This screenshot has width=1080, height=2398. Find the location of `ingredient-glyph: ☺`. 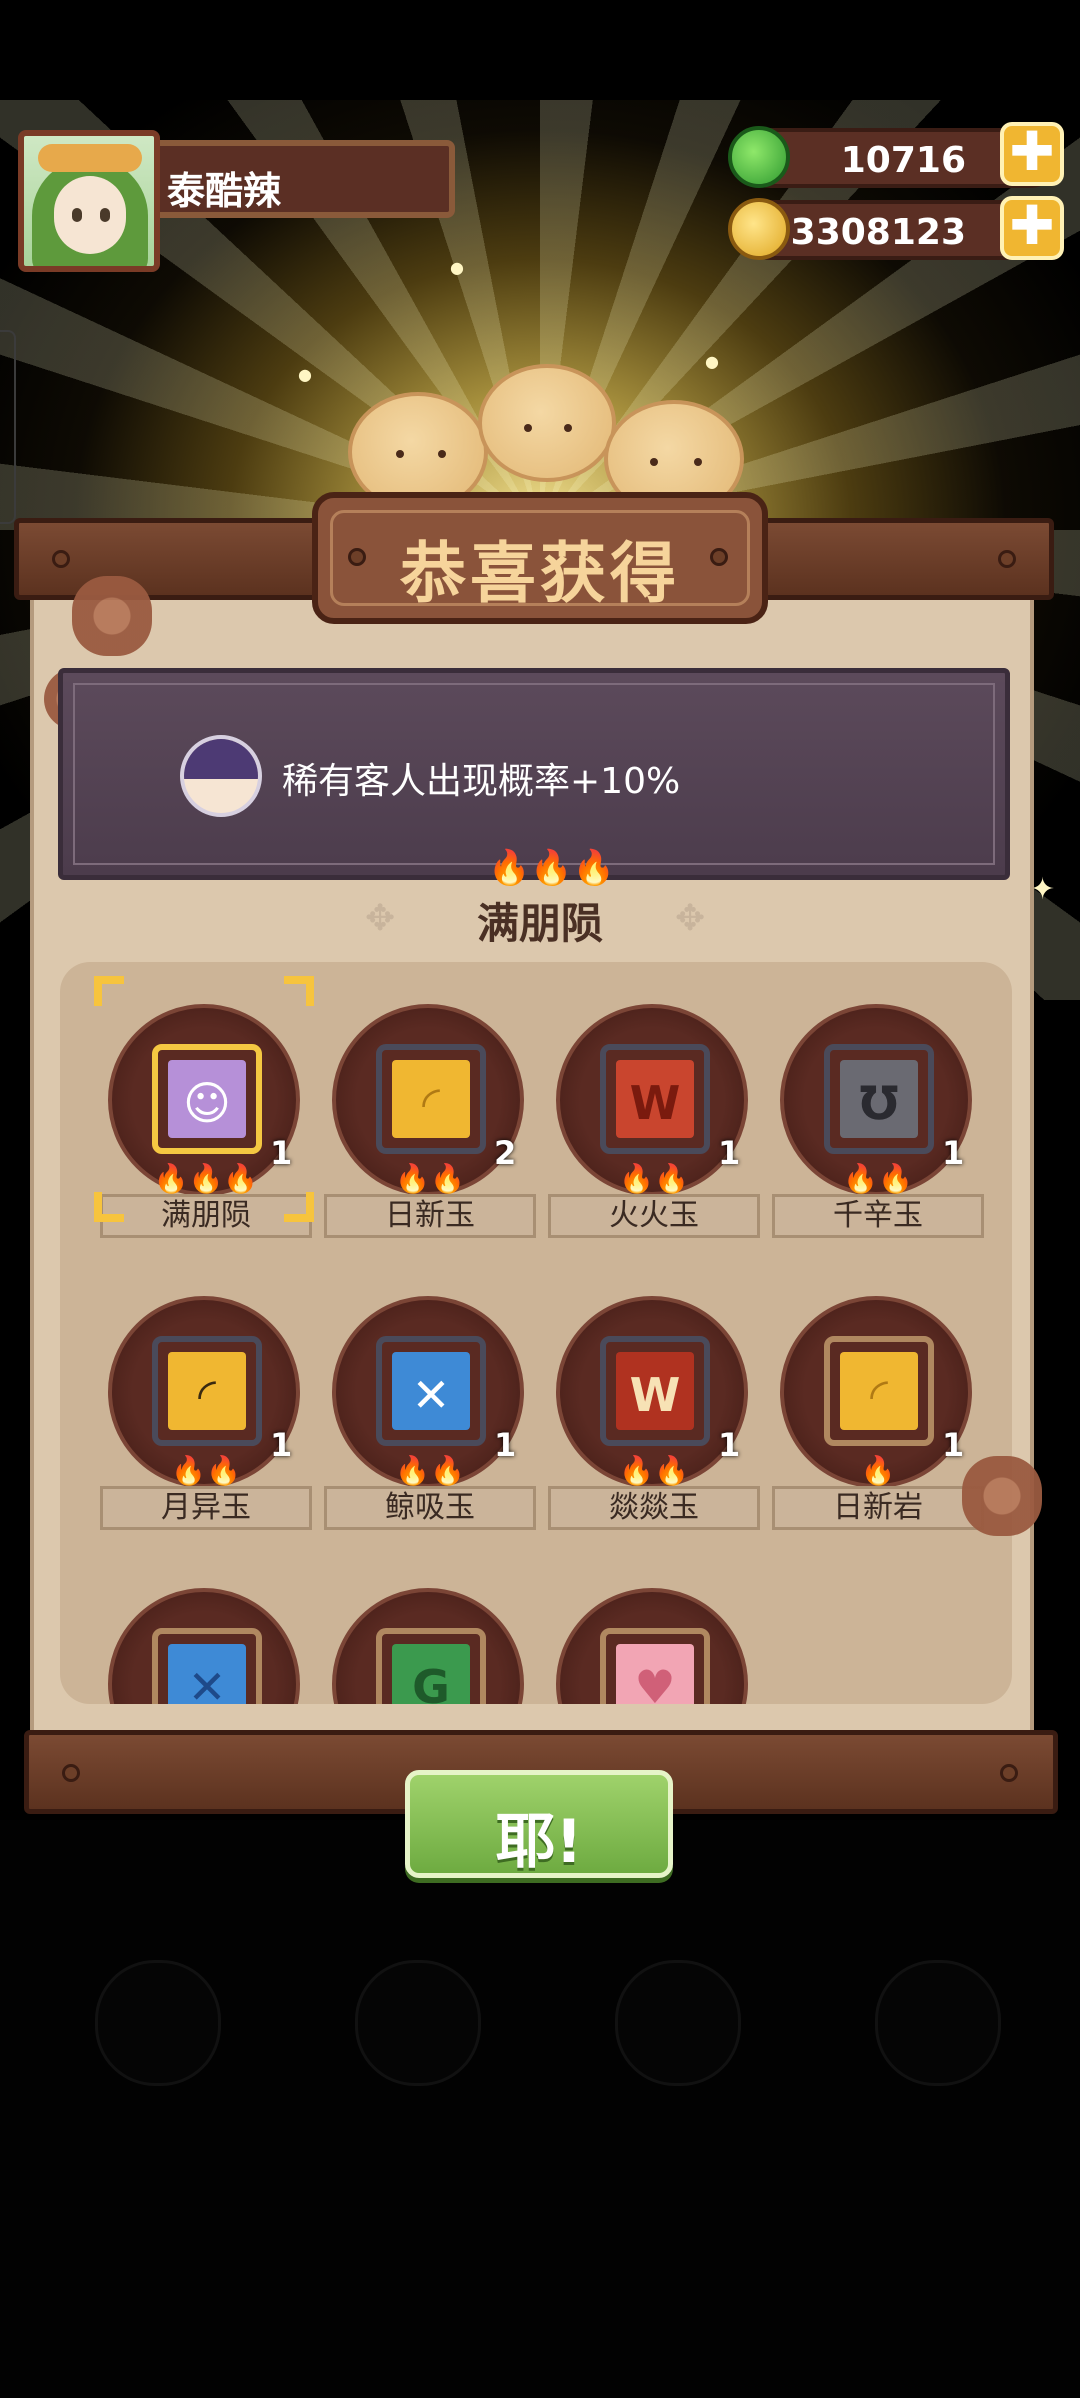

ingredient-glyph: ☺ is located at coordinates (207, 1103).